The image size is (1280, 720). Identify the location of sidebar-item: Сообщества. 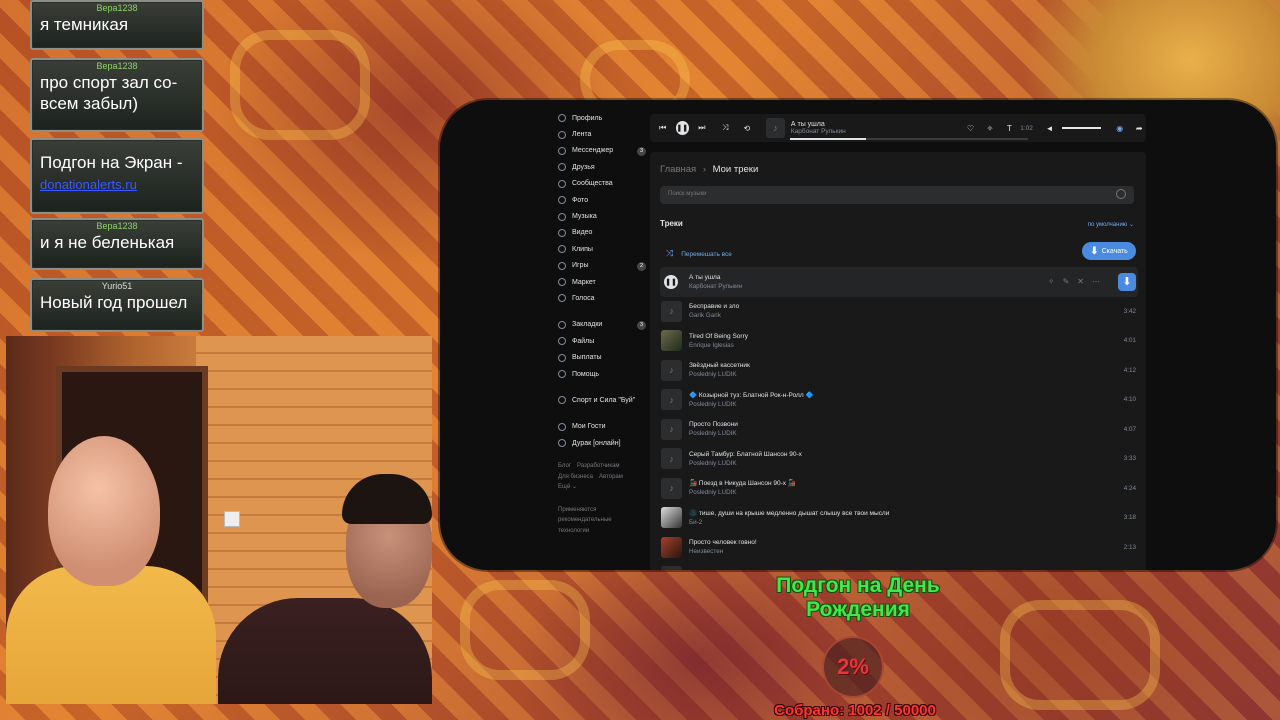
(601, 184).